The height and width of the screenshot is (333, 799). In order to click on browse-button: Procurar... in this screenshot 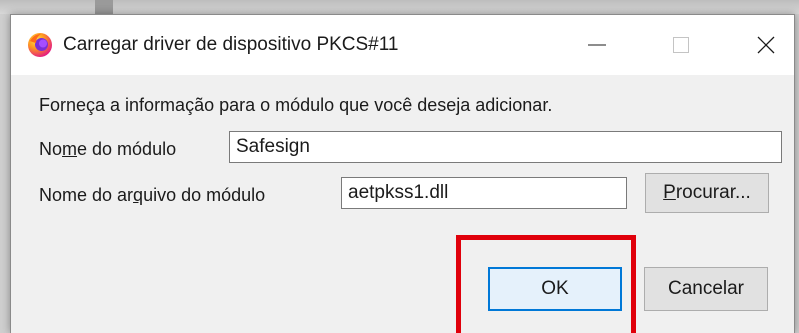, I will do `click(707, 193)`.